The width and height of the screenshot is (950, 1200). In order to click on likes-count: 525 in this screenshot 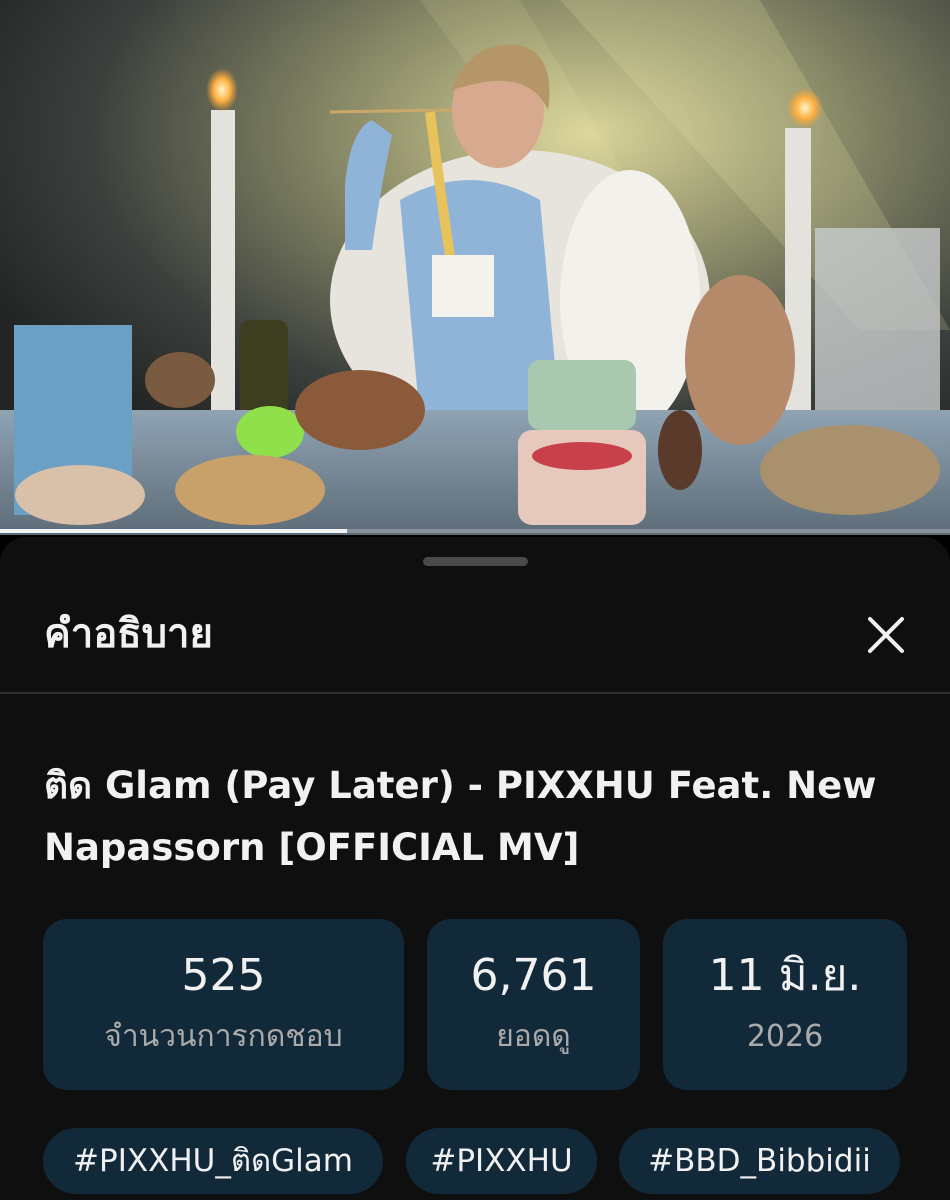, I will do `click(223, 975)`.